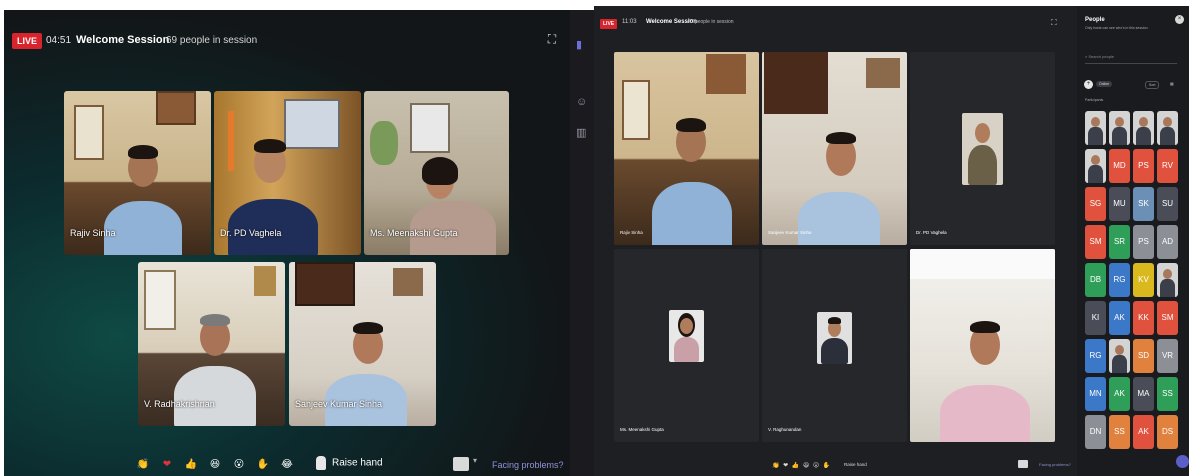  Describe the element at coordinates (143, 465) in the screenshot. I see `clap-reaction-icon: 👏` at that location.